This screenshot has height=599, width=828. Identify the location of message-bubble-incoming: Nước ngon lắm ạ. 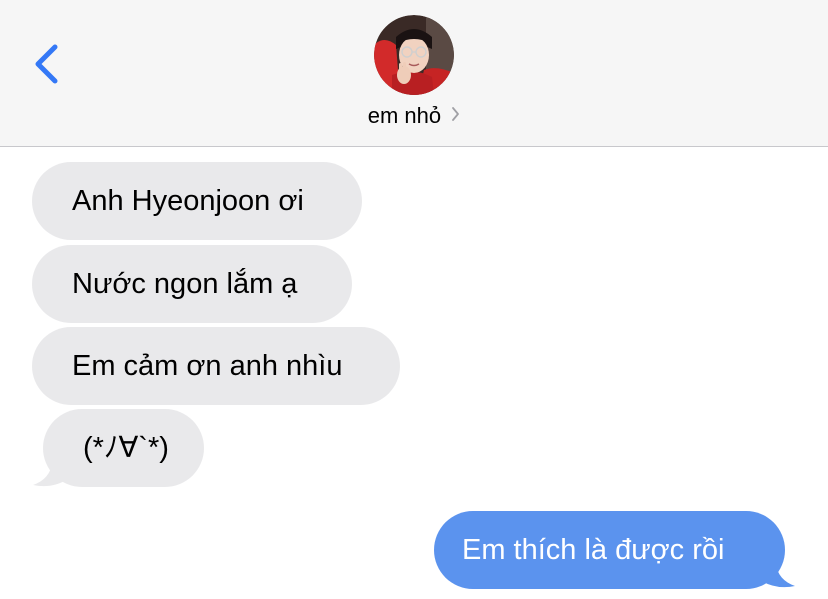
(192, 284).